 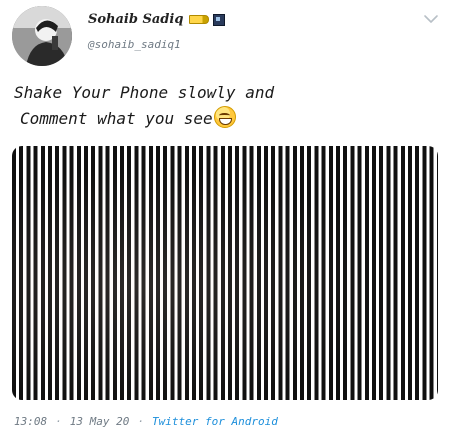 I want to click on tweet-text-line1: Shake Your Phone slowly and, so click(x=144, y=92).